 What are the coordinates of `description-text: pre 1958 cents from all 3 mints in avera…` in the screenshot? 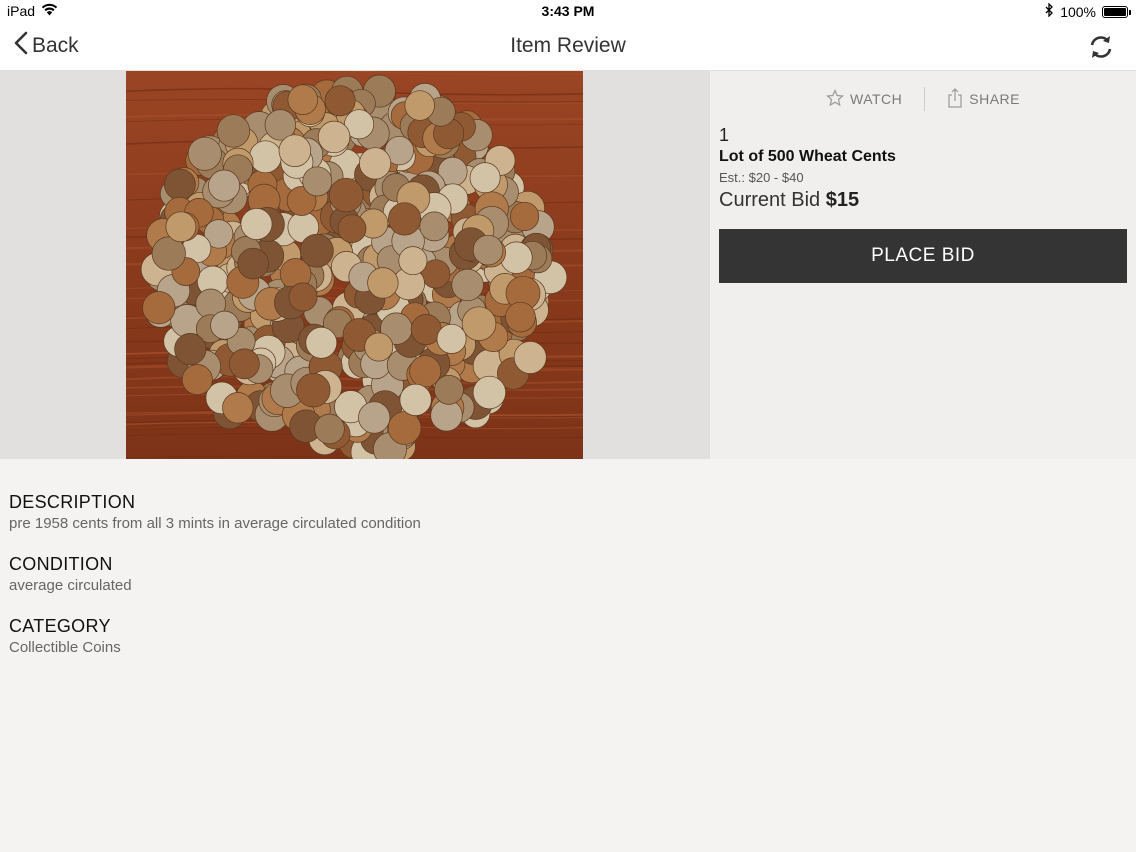 It's located at (215, 523).